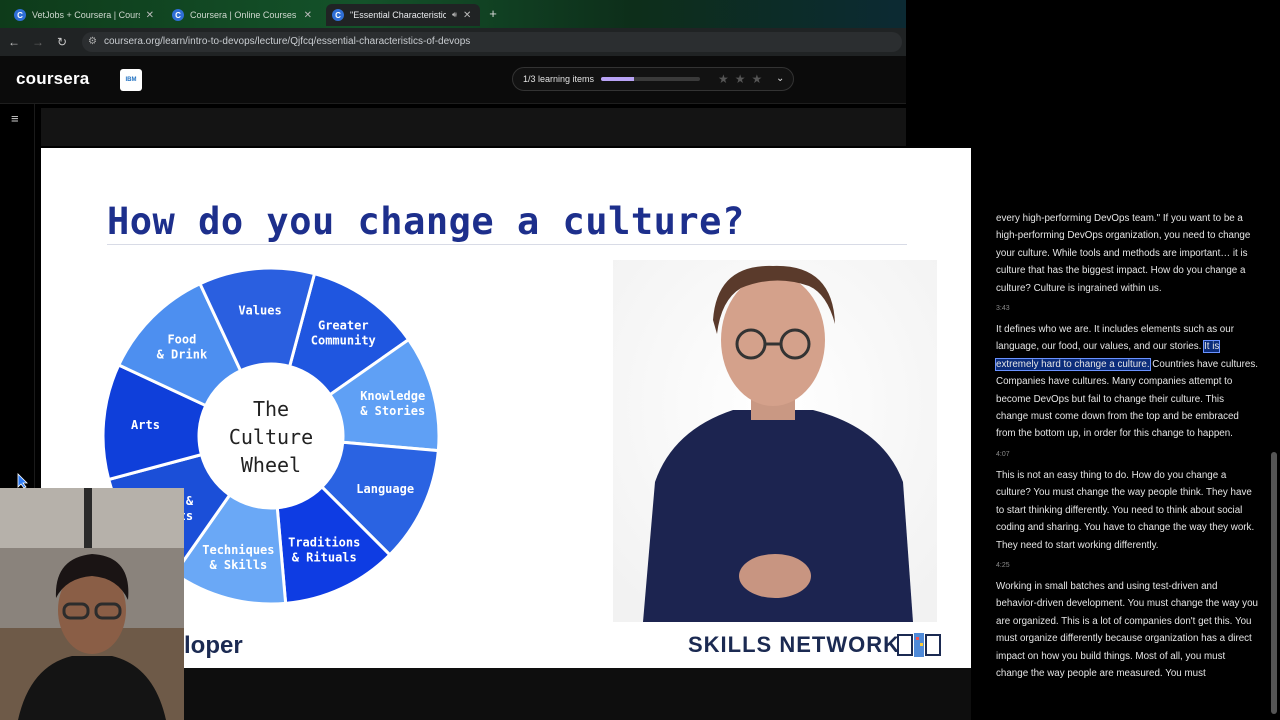  I want to click on learning-items-label: 1/3 learning items, so click(559, 79).